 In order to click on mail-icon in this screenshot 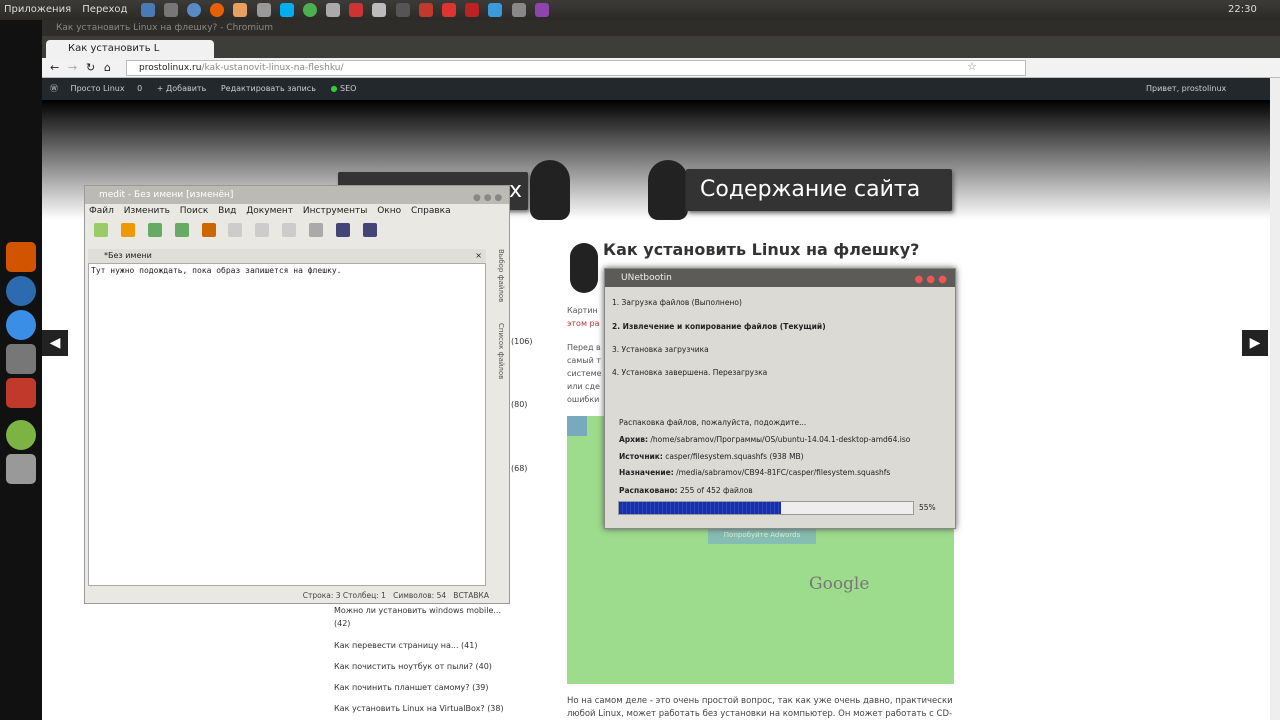, I will do `click(263, 10)`.